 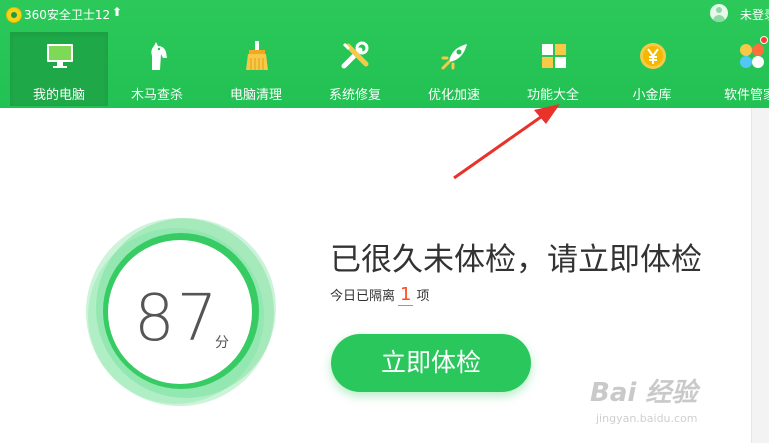 I want to click on watermark-brand: Bai 经验, so click(x=644, y=393).